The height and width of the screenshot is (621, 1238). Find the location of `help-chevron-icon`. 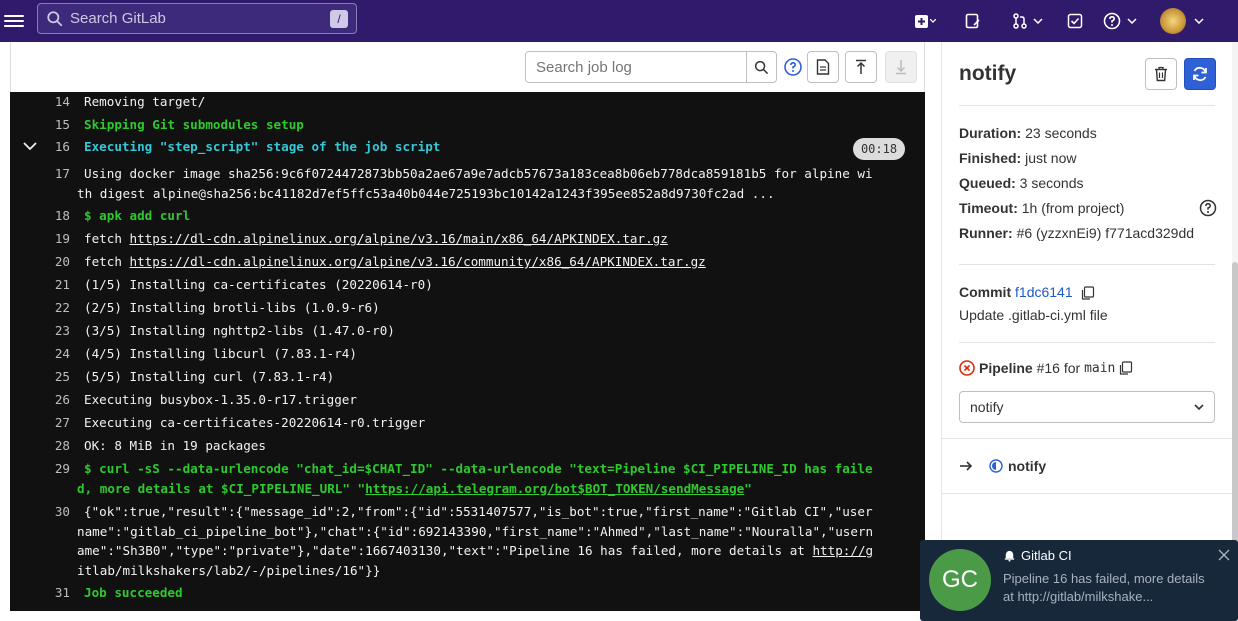

help-chevron-icon is located at coordinates (1132, 21).